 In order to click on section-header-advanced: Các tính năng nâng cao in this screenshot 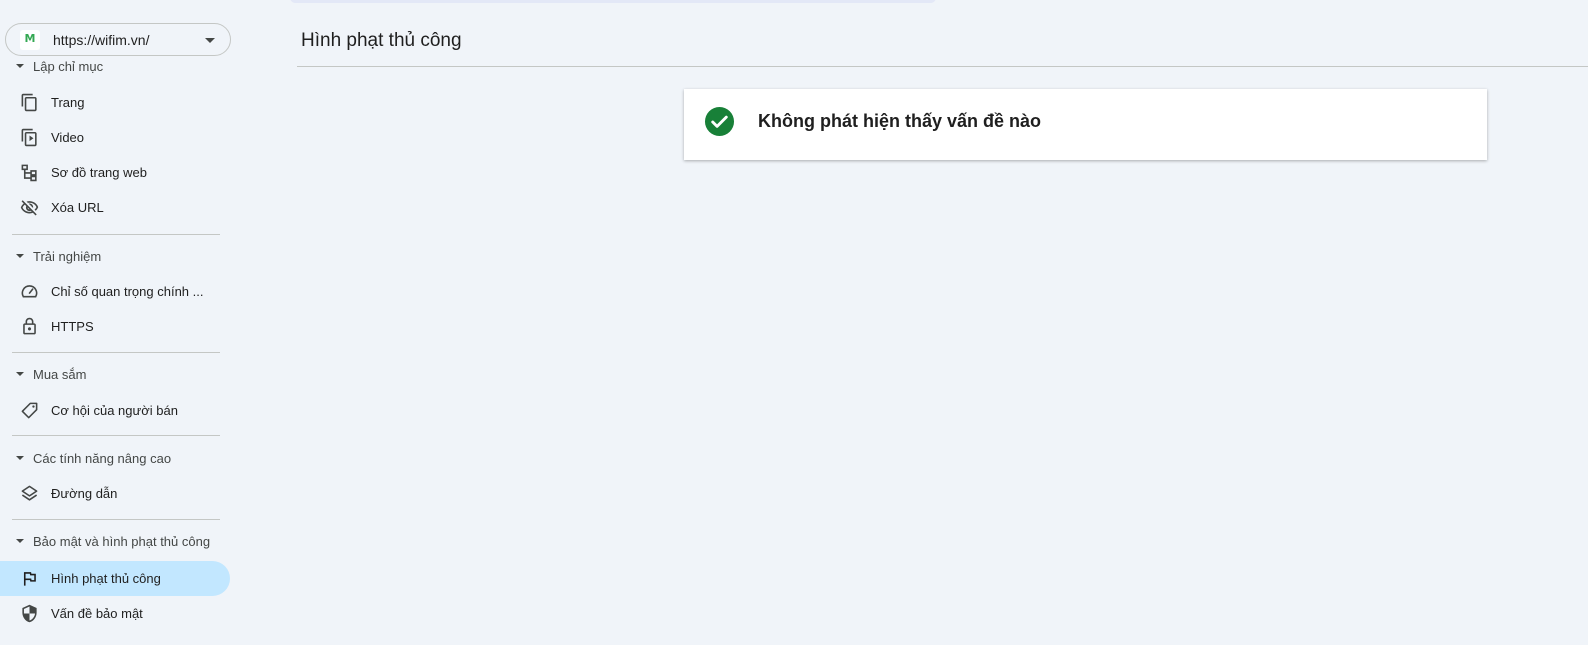, I will do `click(115, 459)`.